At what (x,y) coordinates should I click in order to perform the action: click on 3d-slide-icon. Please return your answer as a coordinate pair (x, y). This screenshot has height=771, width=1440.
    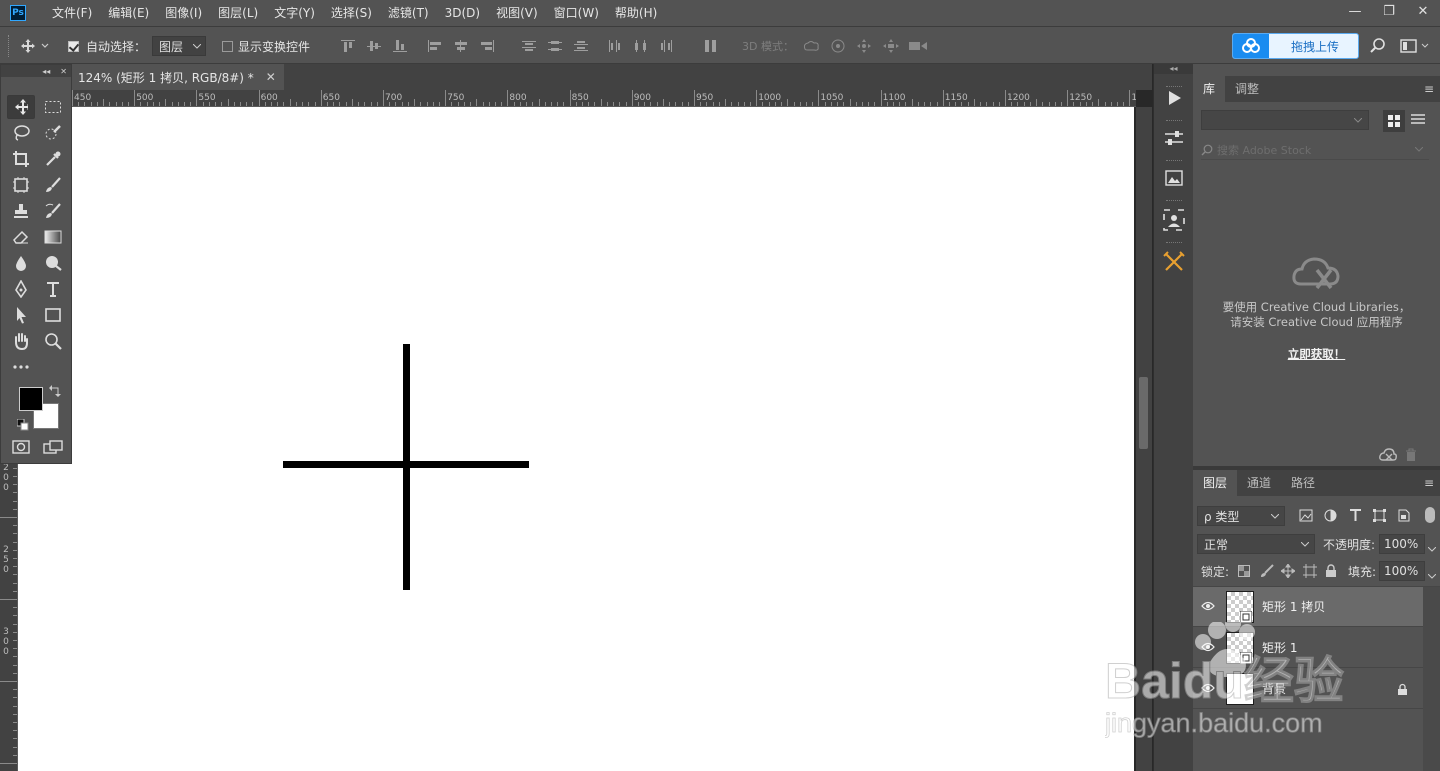
    Looking at the image, I should click on (891, 46).